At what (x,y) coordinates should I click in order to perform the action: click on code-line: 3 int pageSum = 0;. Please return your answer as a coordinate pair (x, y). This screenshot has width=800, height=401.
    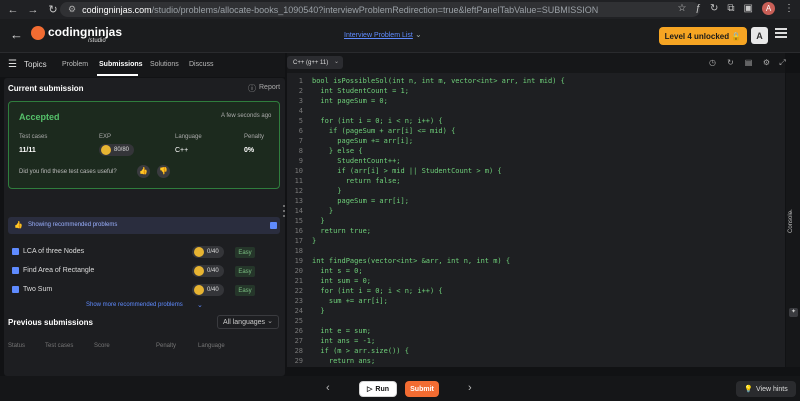
    Looking at the image, I should click on (536, 102).